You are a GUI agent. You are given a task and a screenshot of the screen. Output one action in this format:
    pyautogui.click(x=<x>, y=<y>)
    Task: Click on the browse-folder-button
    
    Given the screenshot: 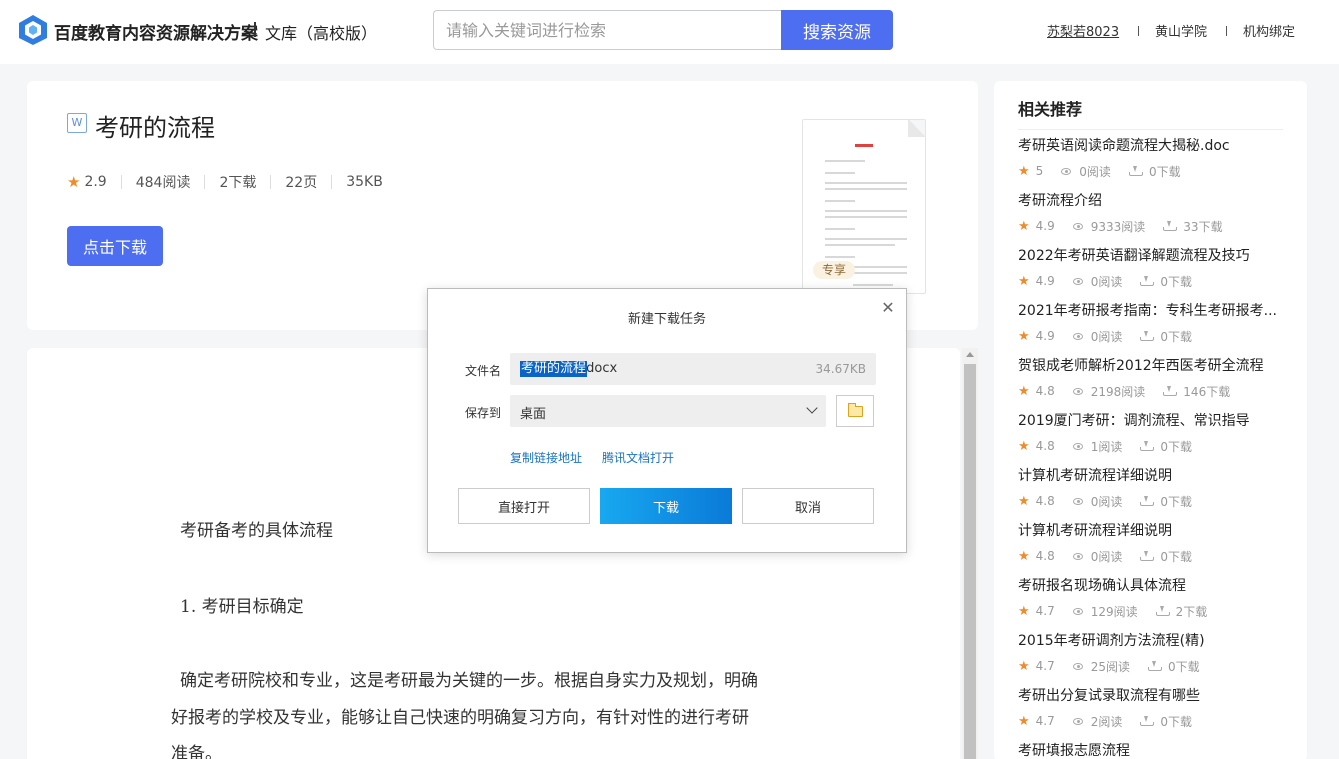 What is the action you would take?
    pyautogui.click(x=855, y=411)
    